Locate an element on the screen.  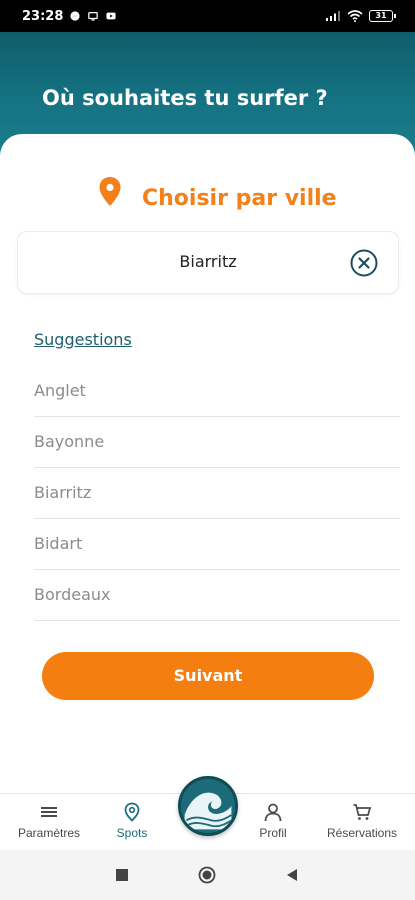
system-nav-bar is located at coordinates (207, 875).